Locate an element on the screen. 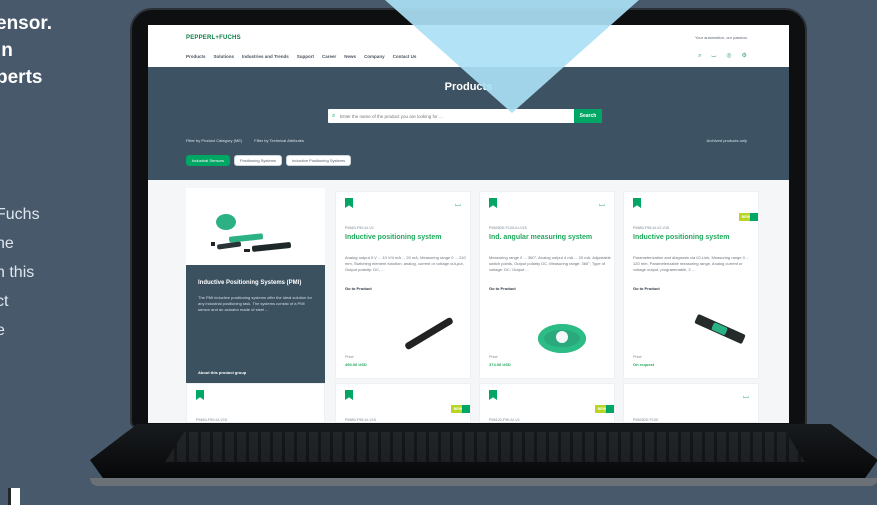  site-tagline: Your automation, our passion. is located at coordinates (721, 37).